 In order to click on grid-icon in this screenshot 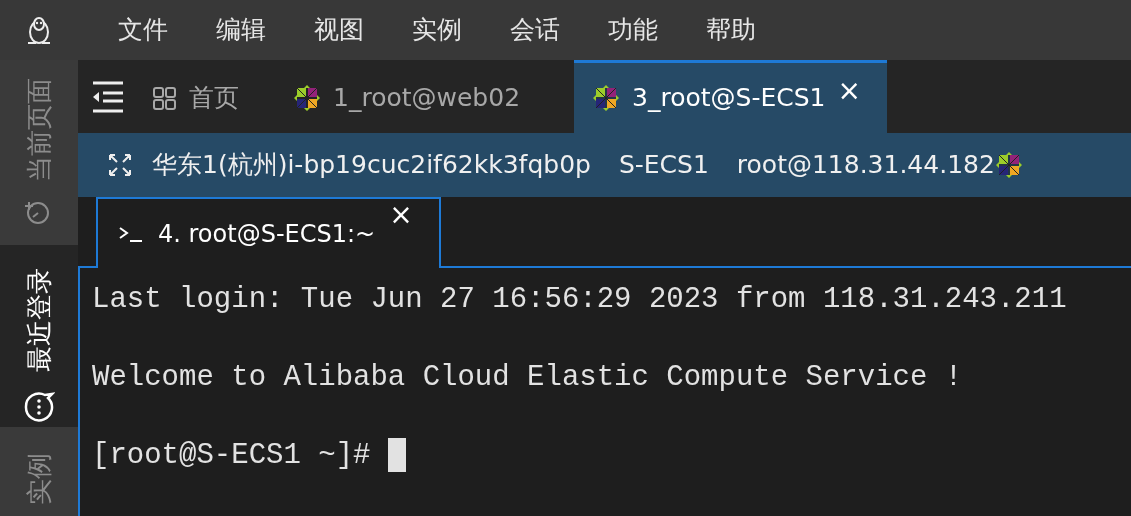, I will do `click(164, 98)`.